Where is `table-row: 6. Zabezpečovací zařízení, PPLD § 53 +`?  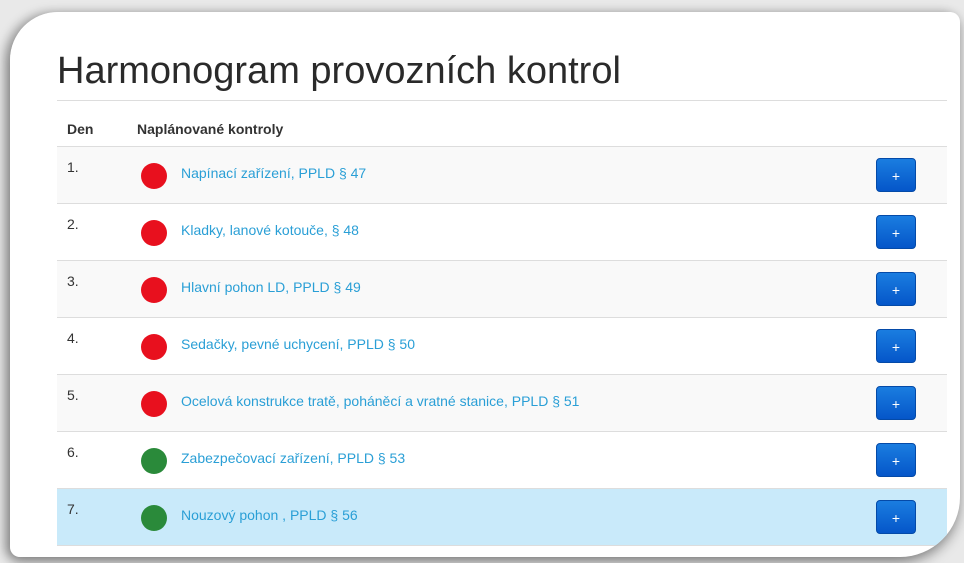
table-row: 6. Zabezpečovací zařízení, PPLD § 53 + is located at coordinates (502, 460).